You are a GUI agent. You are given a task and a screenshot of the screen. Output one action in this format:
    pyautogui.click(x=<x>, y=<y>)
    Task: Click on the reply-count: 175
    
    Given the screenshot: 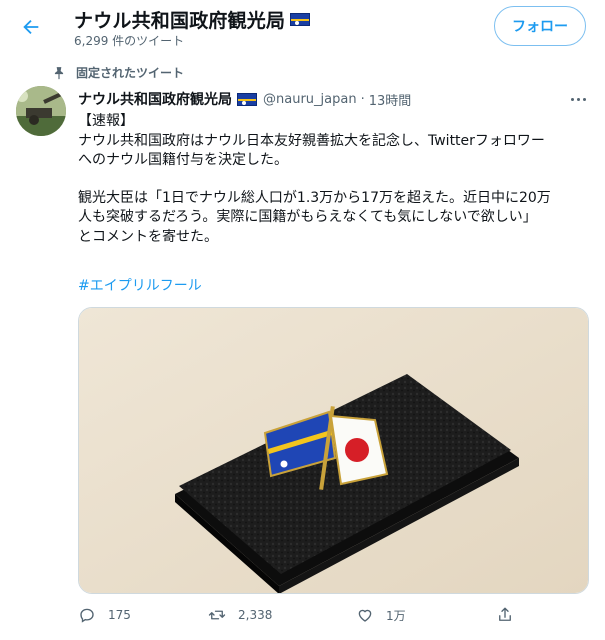 What is the action you would take?
    pyautogui.click(x=119, y=615)
    